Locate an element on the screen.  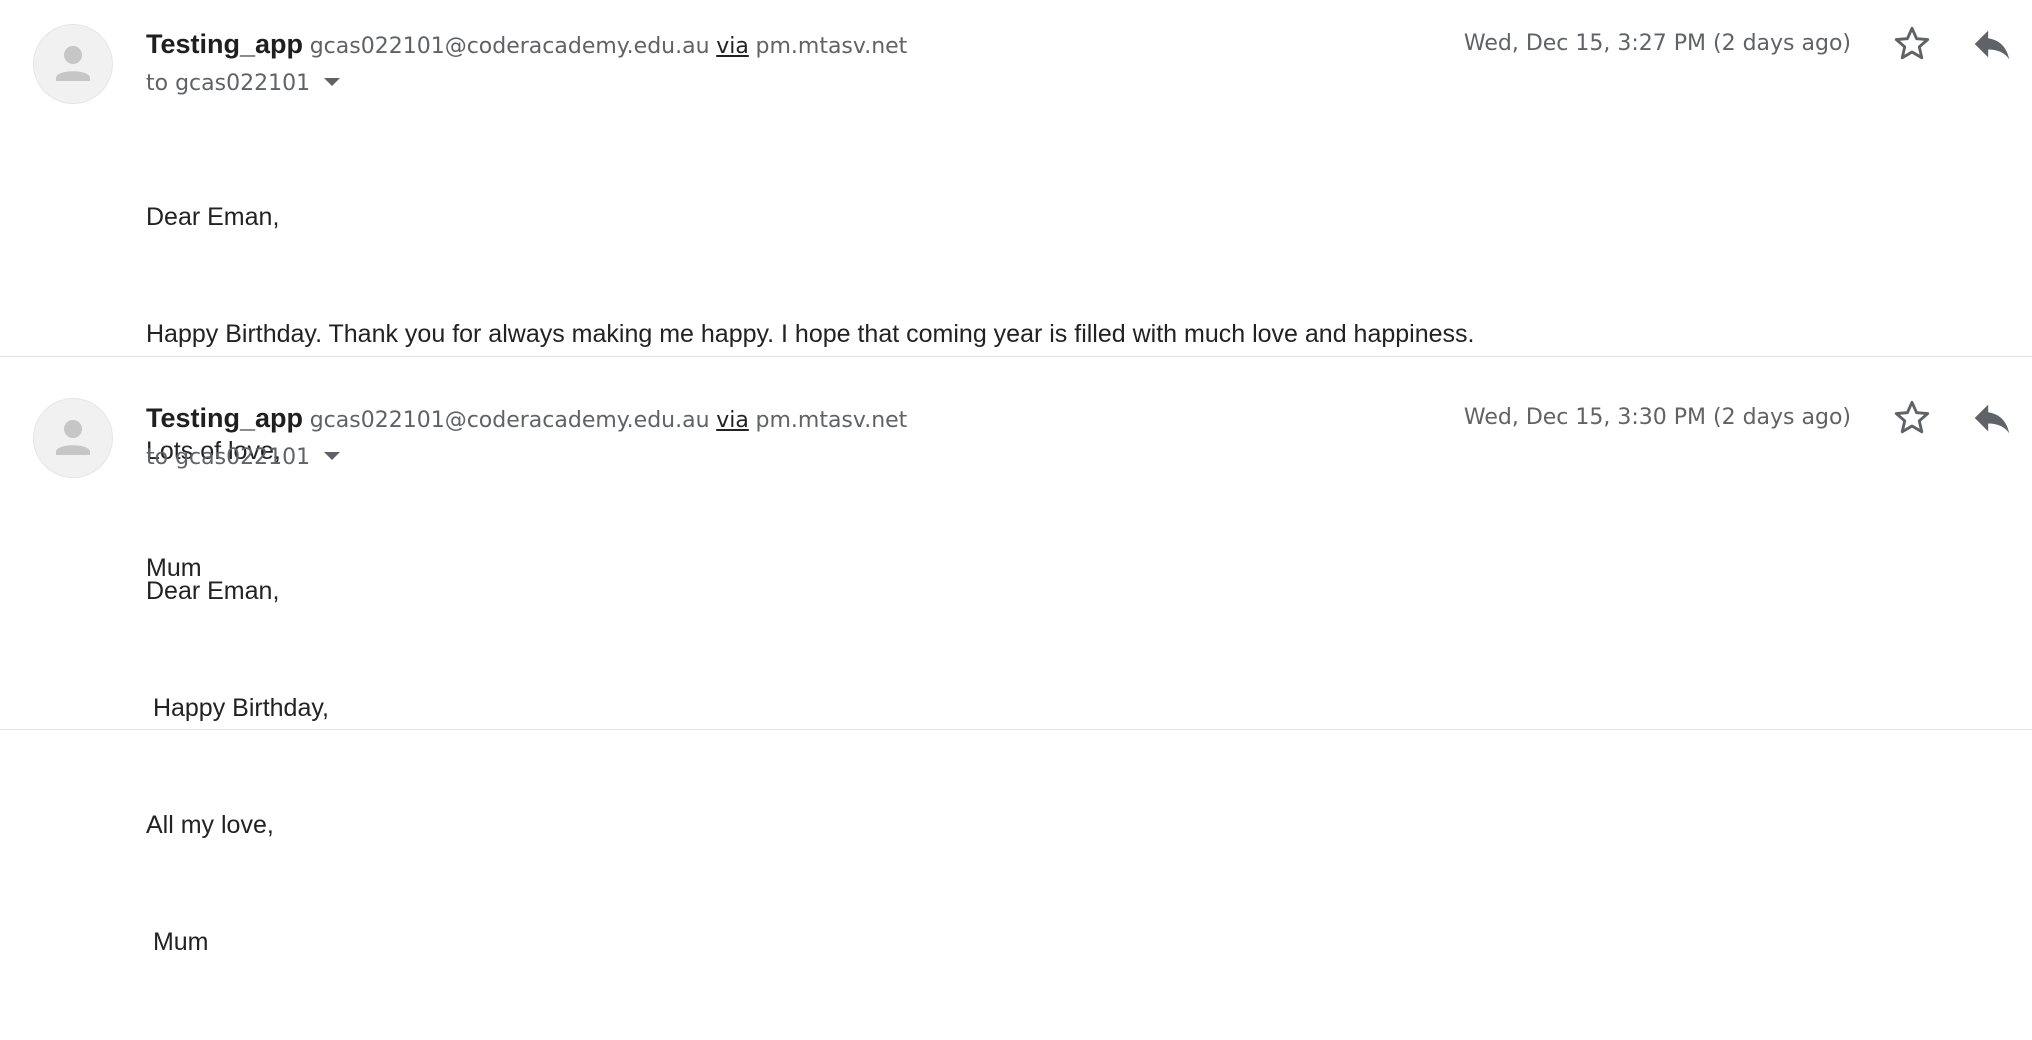
body-line: All my love, is located at coordinates (210, 825).